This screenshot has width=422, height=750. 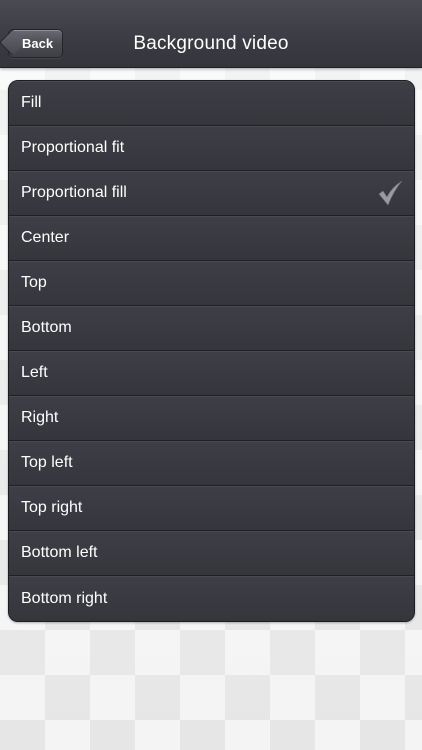 I want to click on option-label: Top right, so click(x=52, y=507).